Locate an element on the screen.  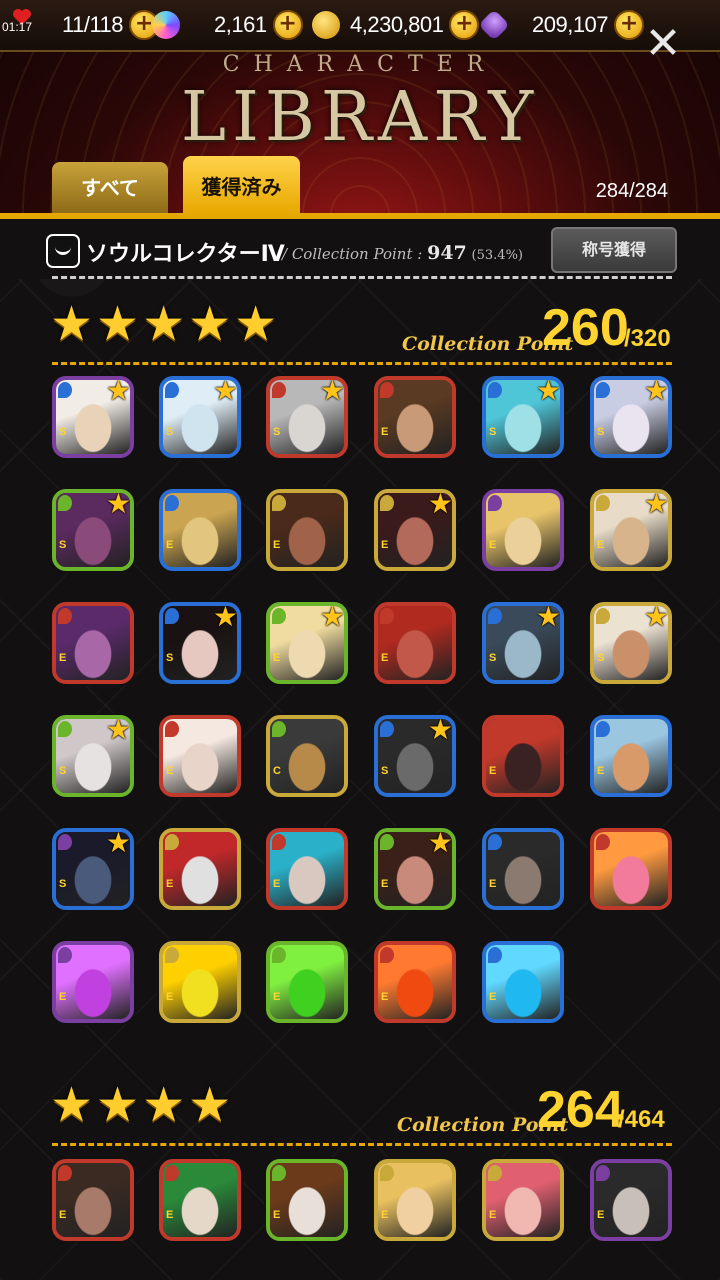
gold-value: 4,230,801 is located at coordinates (397, 24).